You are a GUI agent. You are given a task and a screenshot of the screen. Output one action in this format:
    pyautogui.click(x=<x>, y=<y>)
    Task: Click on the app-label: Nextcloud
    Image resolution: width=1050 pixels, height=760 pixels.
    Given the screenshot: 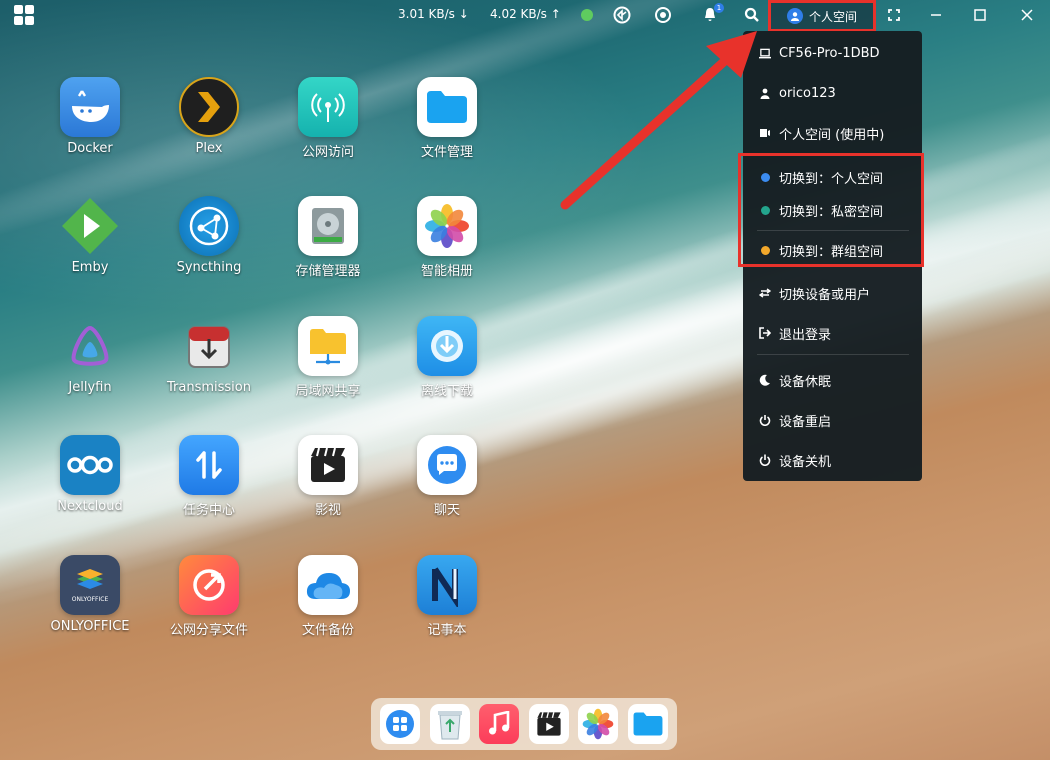 What is the action you would take?
    pyautogui.click(x=90, y=506)
    